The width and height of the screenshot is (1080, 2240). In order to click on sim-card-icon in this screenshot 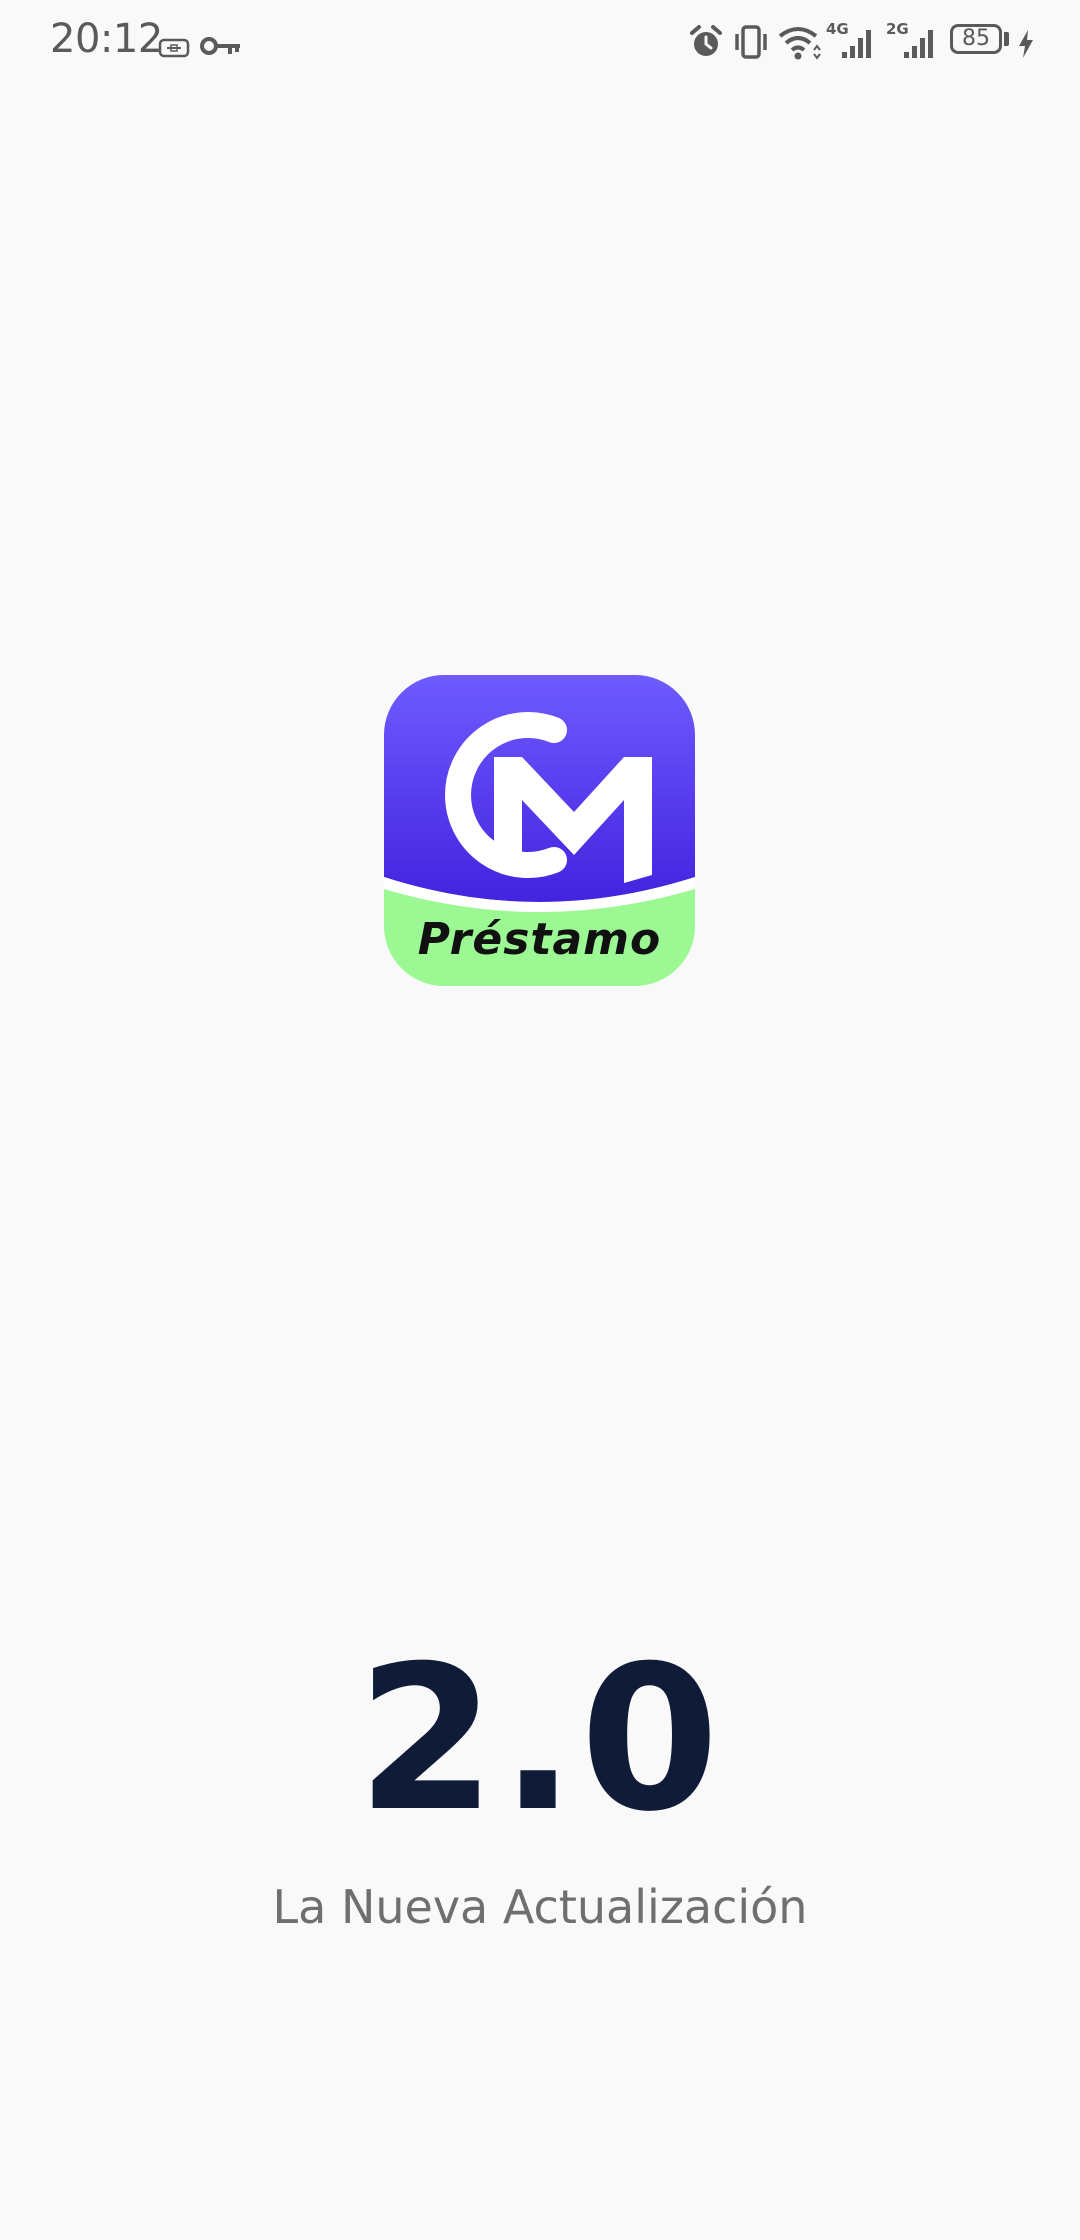, I will do `click(174, 48)`.